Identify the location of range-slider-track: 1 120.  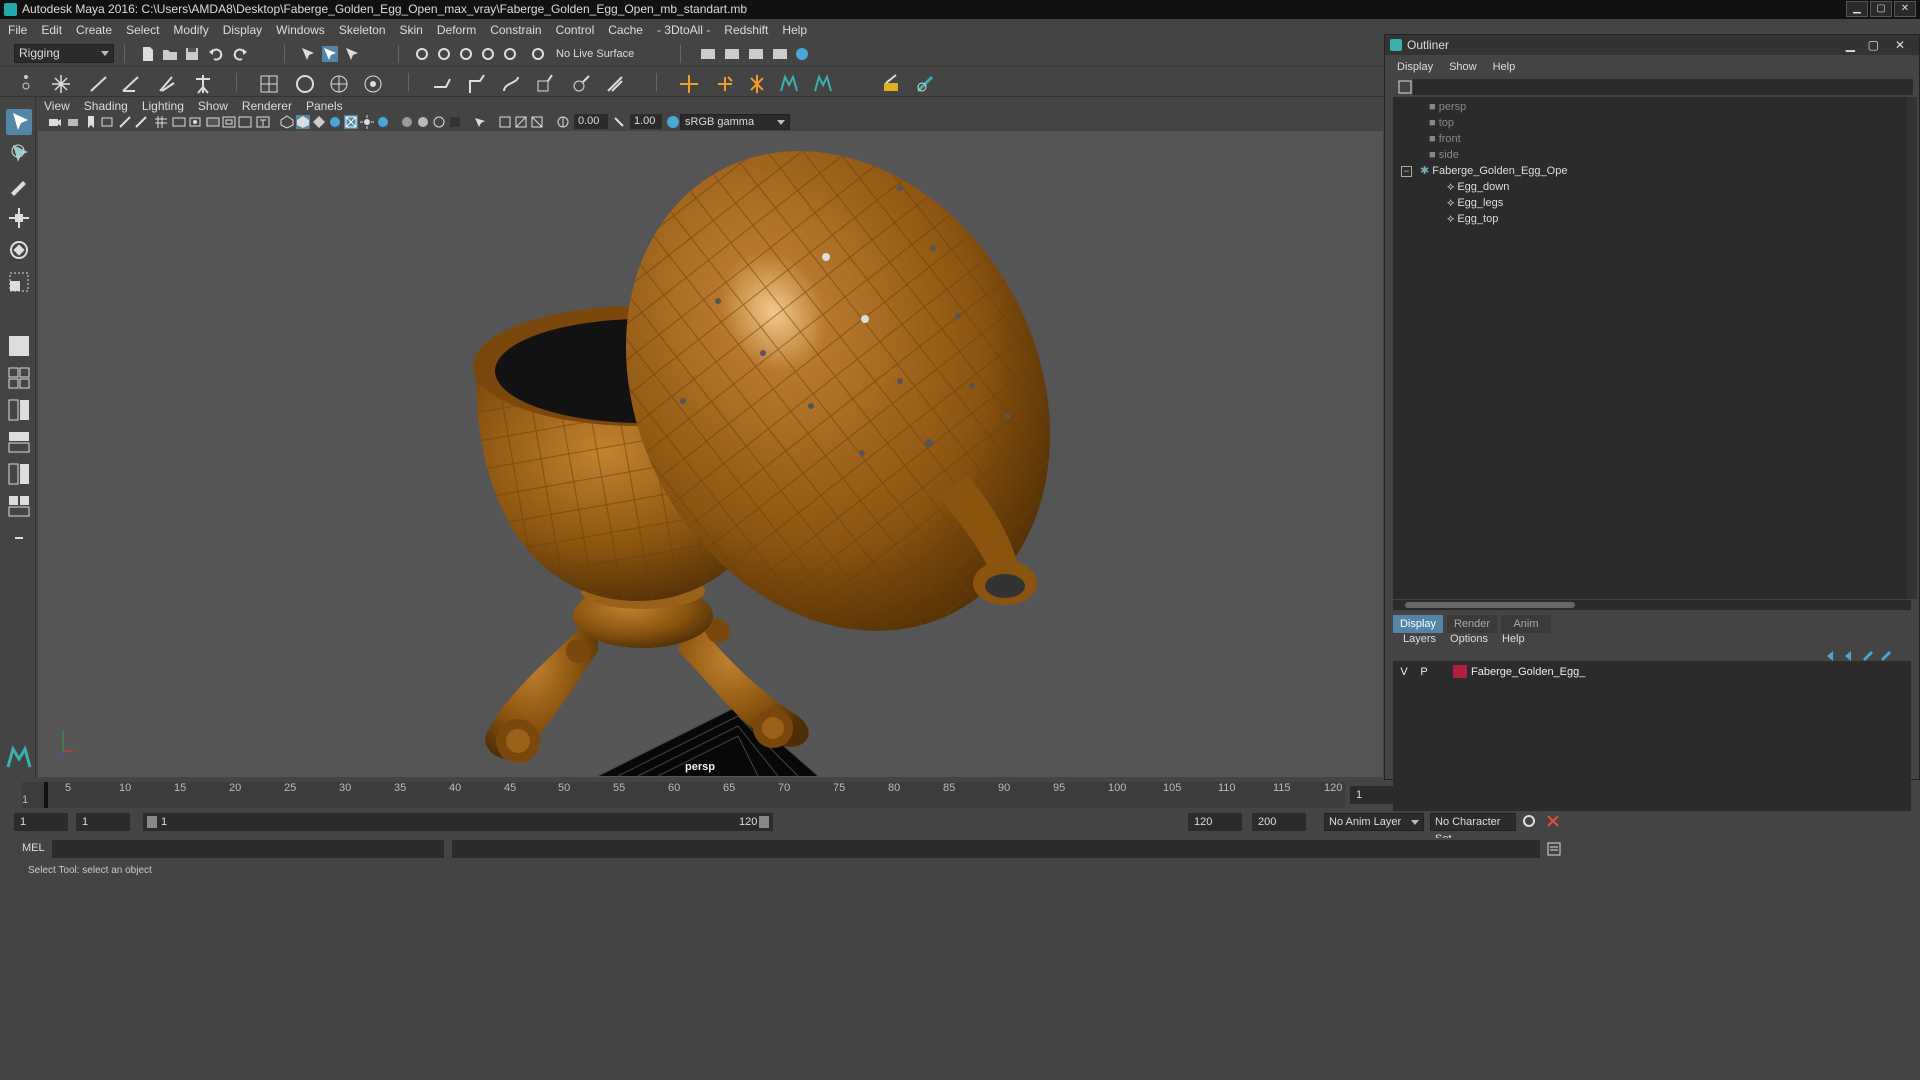
(458, 822).